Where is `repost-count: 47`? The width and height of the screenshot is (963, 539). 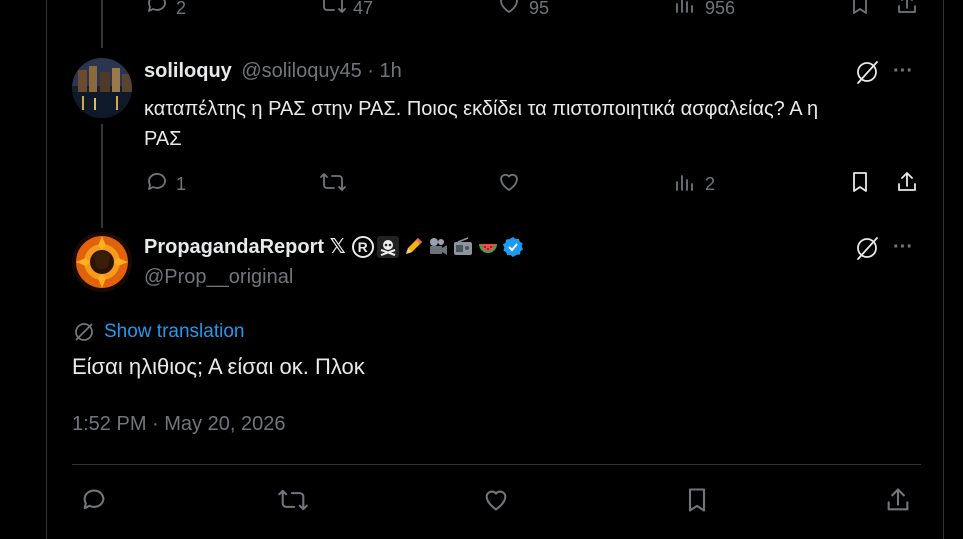
repost-count: 47 is located at coordinates (363, 9).